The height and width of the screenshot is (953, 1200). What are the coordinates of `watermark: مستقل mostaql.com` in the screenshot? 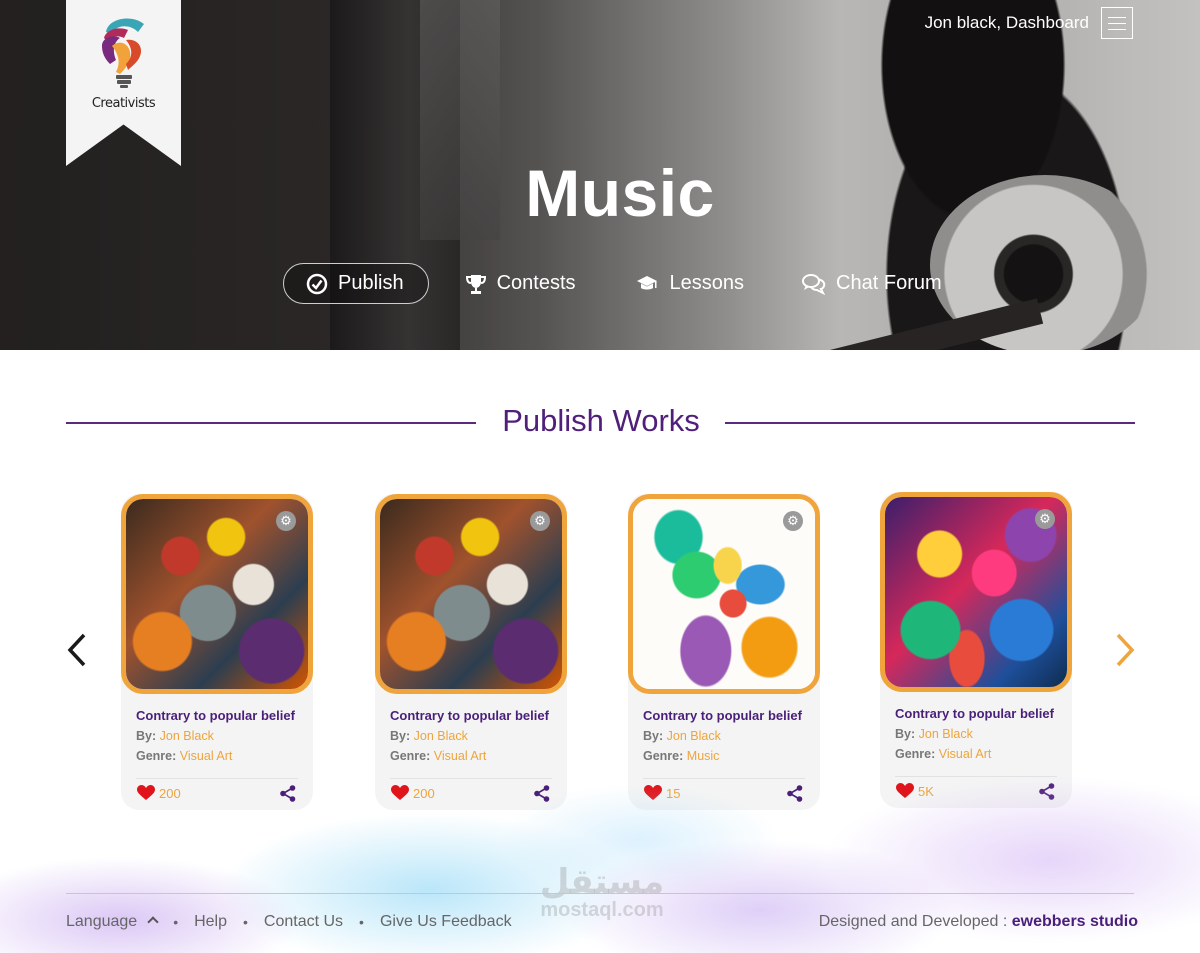 It's located at (602, 892).